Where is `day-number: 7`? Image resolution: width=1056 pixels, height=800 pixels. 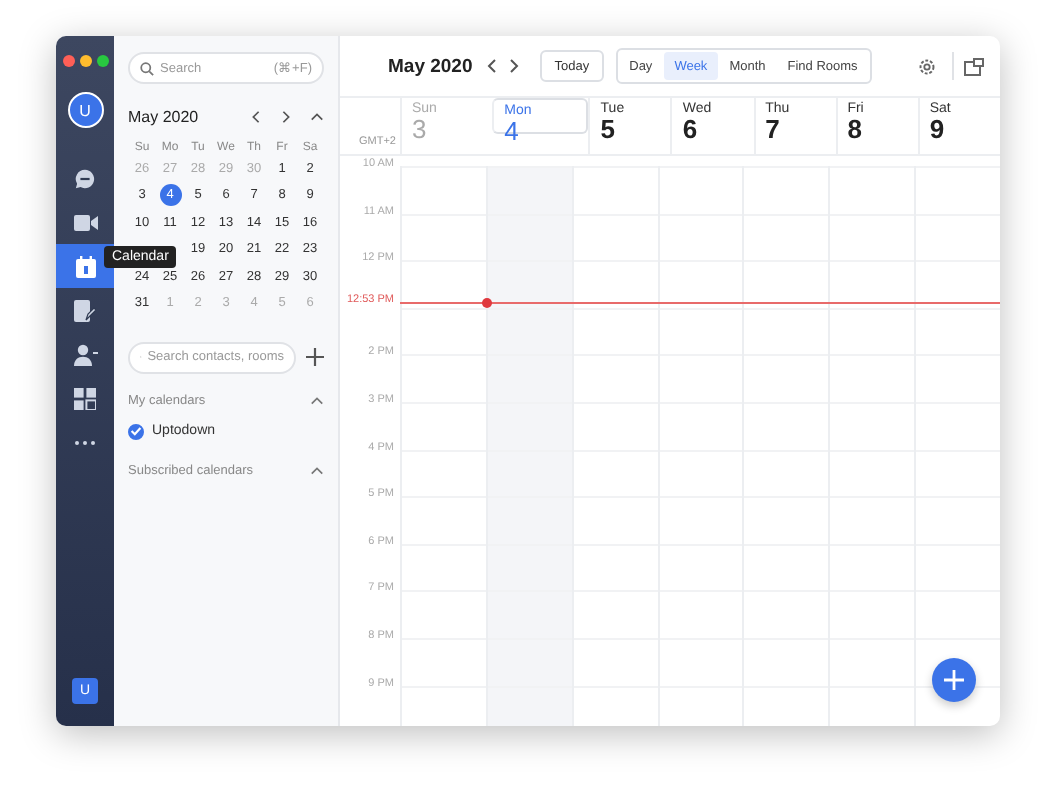 day-number: 7 is located at coordinates (773, 130).